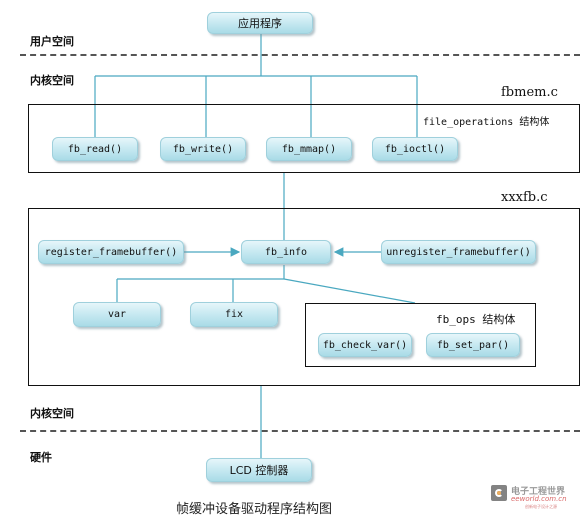 Image resolution: width=586 pixels, height=523 pixels. What do you see at coordinates (458, 252) in the screenshot?
I see `node-unregister-framebuffer: unregister_framebuffer()` at bounding box center [458, 252].